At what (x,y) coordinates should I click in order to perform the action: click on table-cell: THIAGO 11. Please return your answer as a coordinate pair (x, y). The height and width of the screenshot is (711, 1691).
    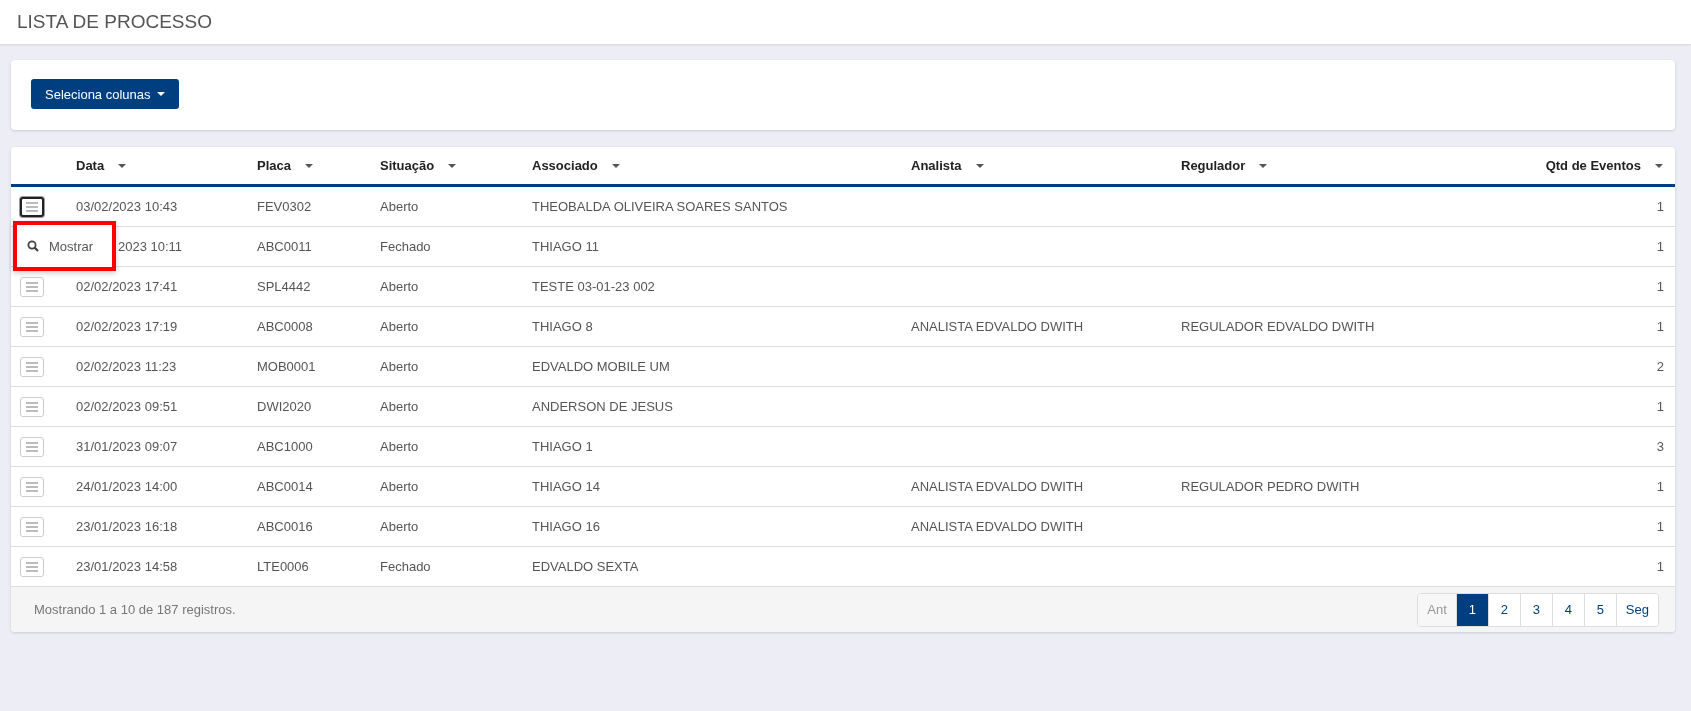
    Looking at the image, I should click on (565, 246).